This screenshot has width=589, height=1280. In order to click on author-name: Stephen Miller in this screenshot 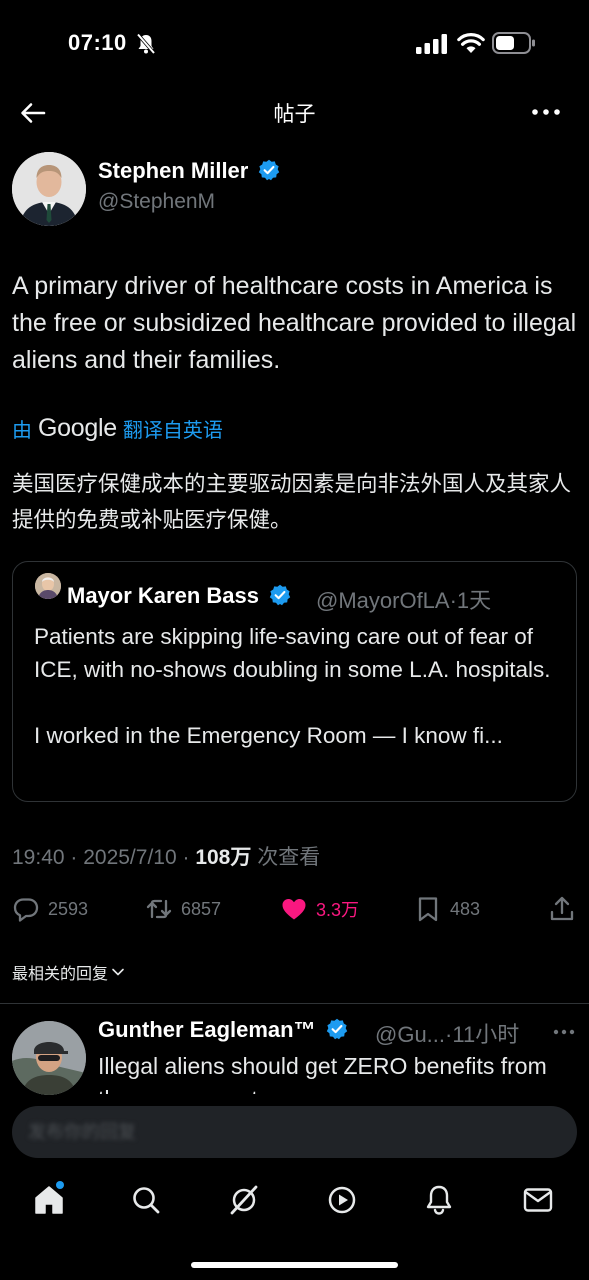, I will do `click(189, 171)`.